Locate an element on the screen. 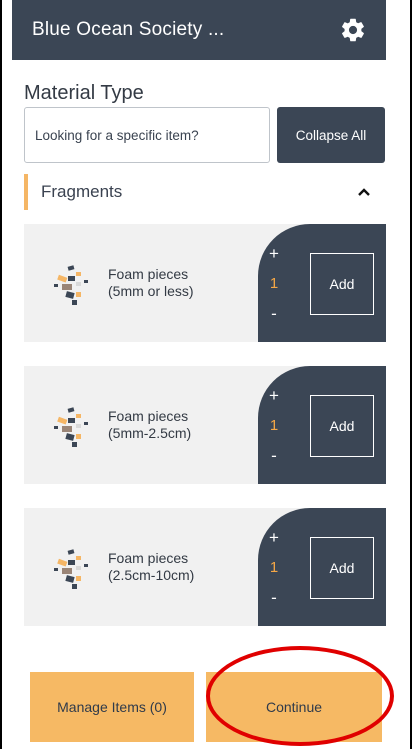 The height and width of the screenshot is (749, 412). item-name: Foam pieces (2.5cm-10cm) is located at coordinates (183, 567).